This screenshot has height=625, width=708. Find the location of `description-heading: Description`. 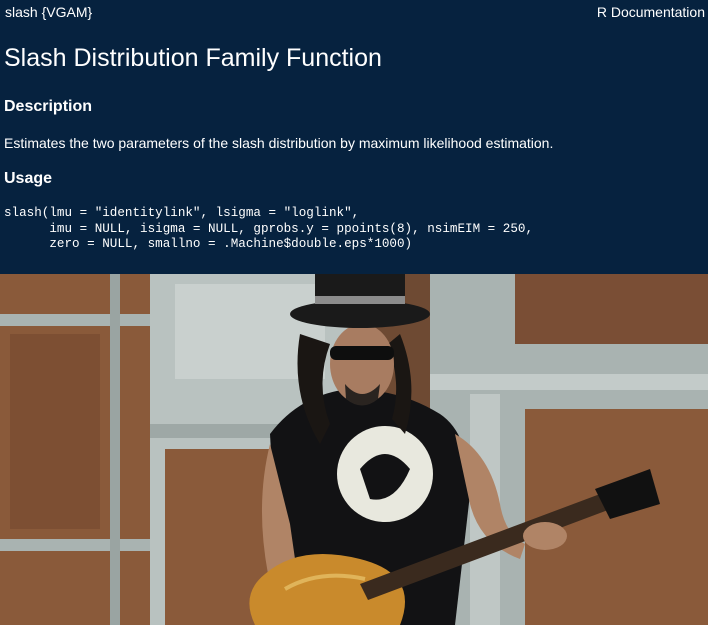

description-heading: Description is located at coordinates (48, 106).